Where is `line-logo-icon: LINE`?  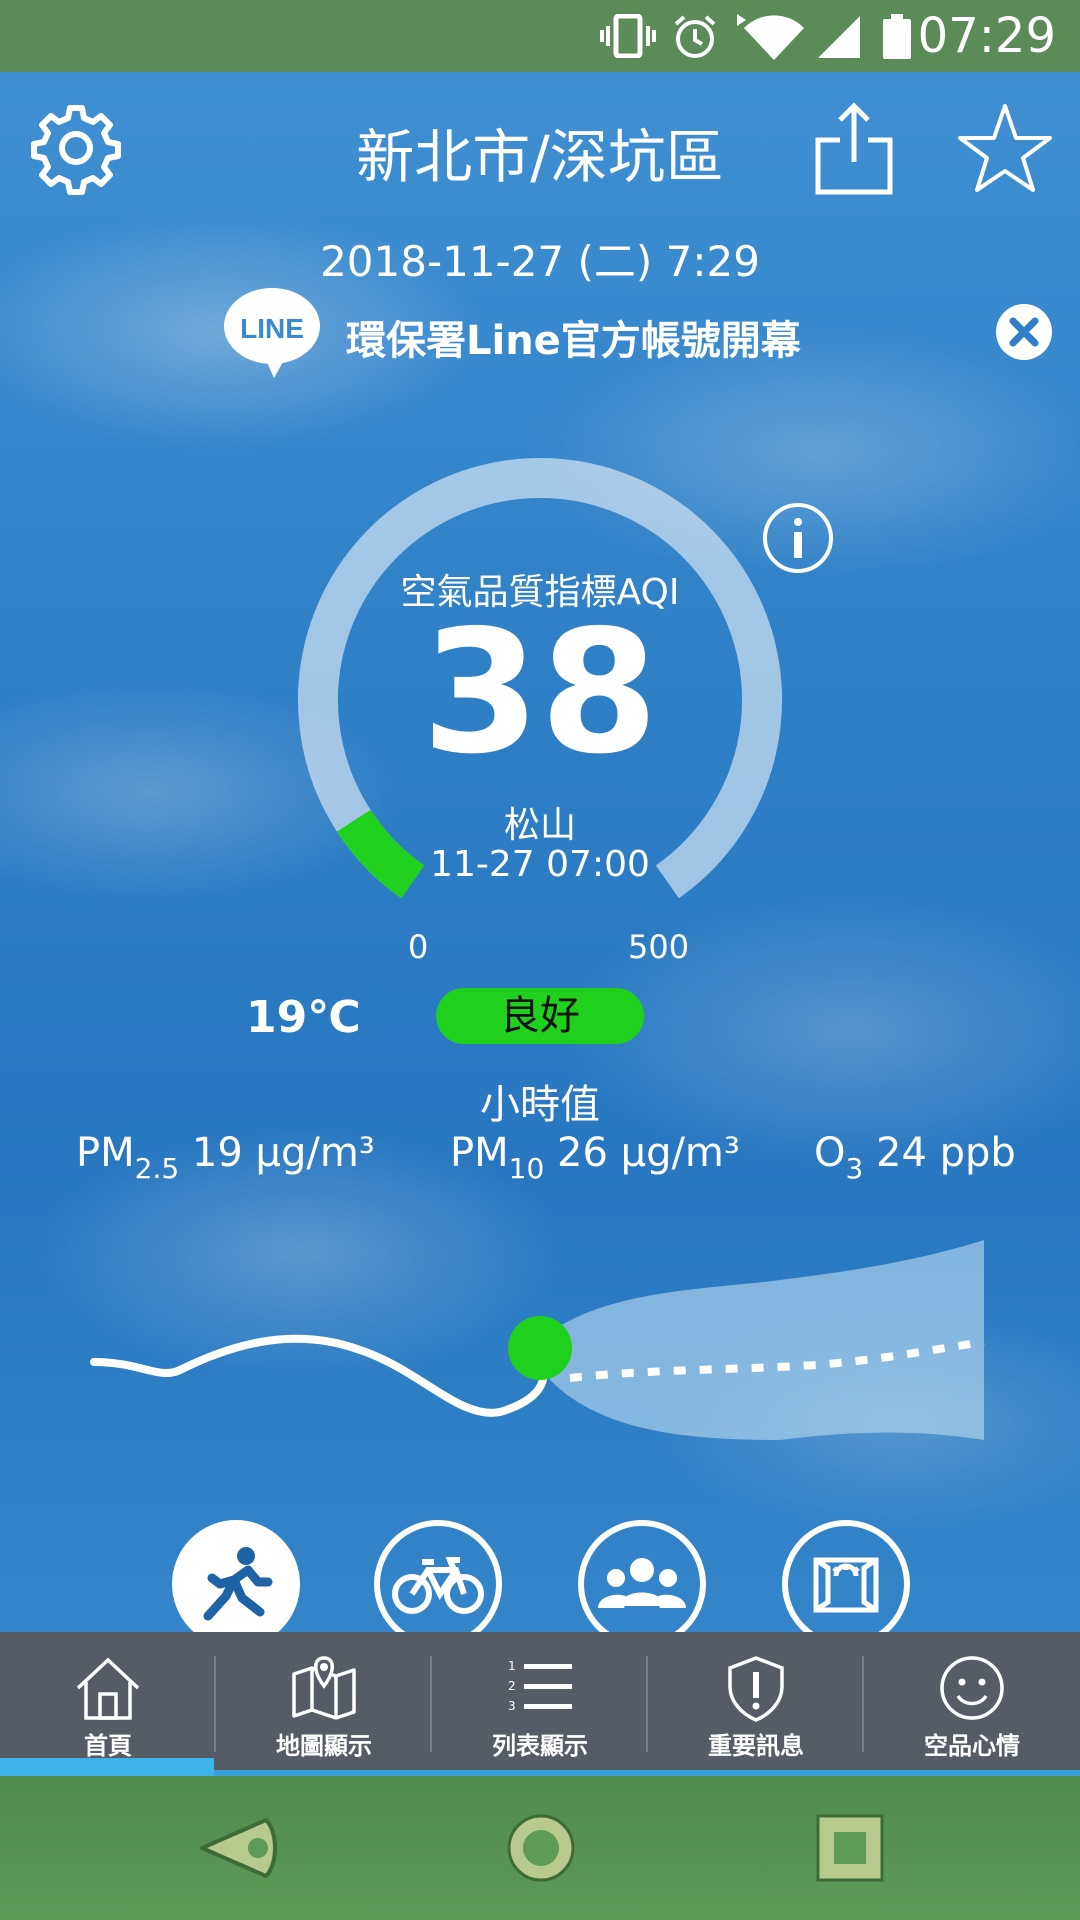 line-logo-icon: LINE is located at coordinates (272, 332).